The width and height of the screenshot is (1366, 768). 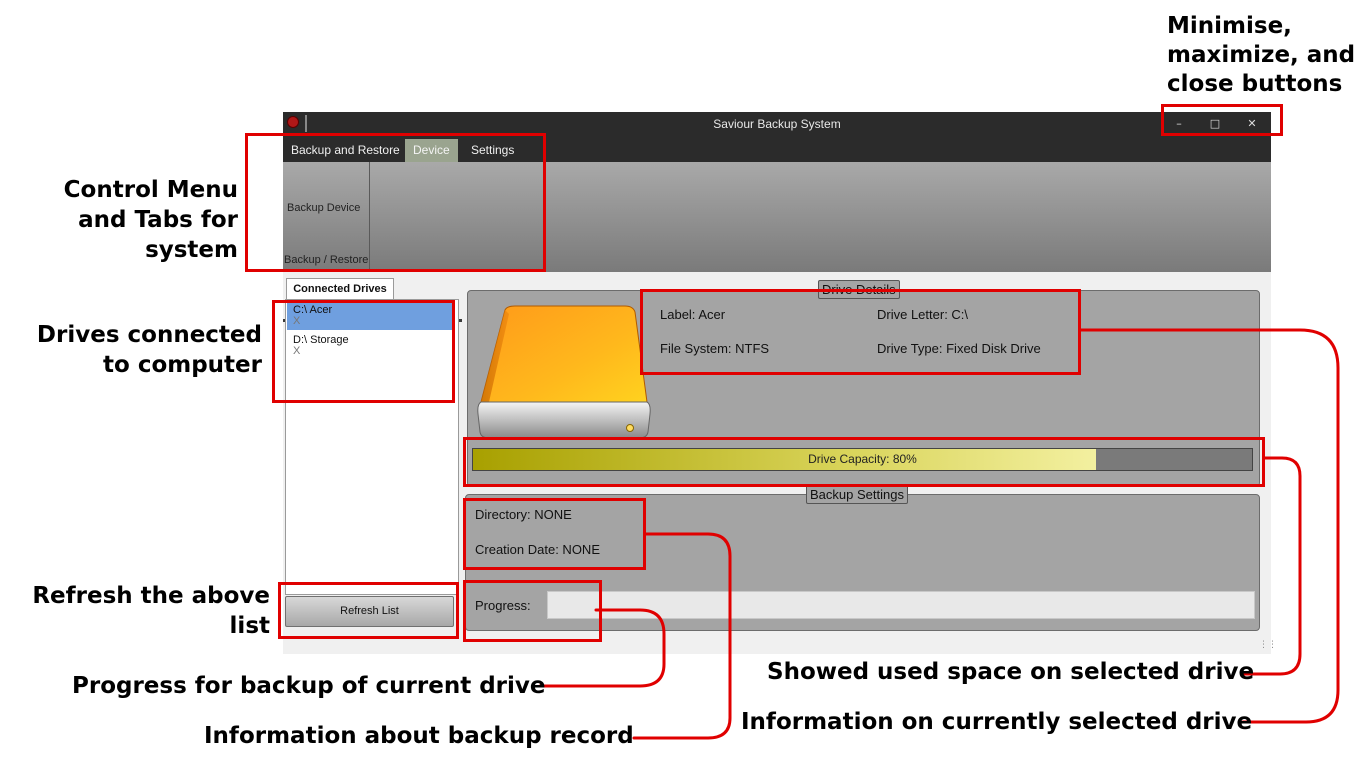 I want to click on annotation-line: system, so click(x=191, y=250).